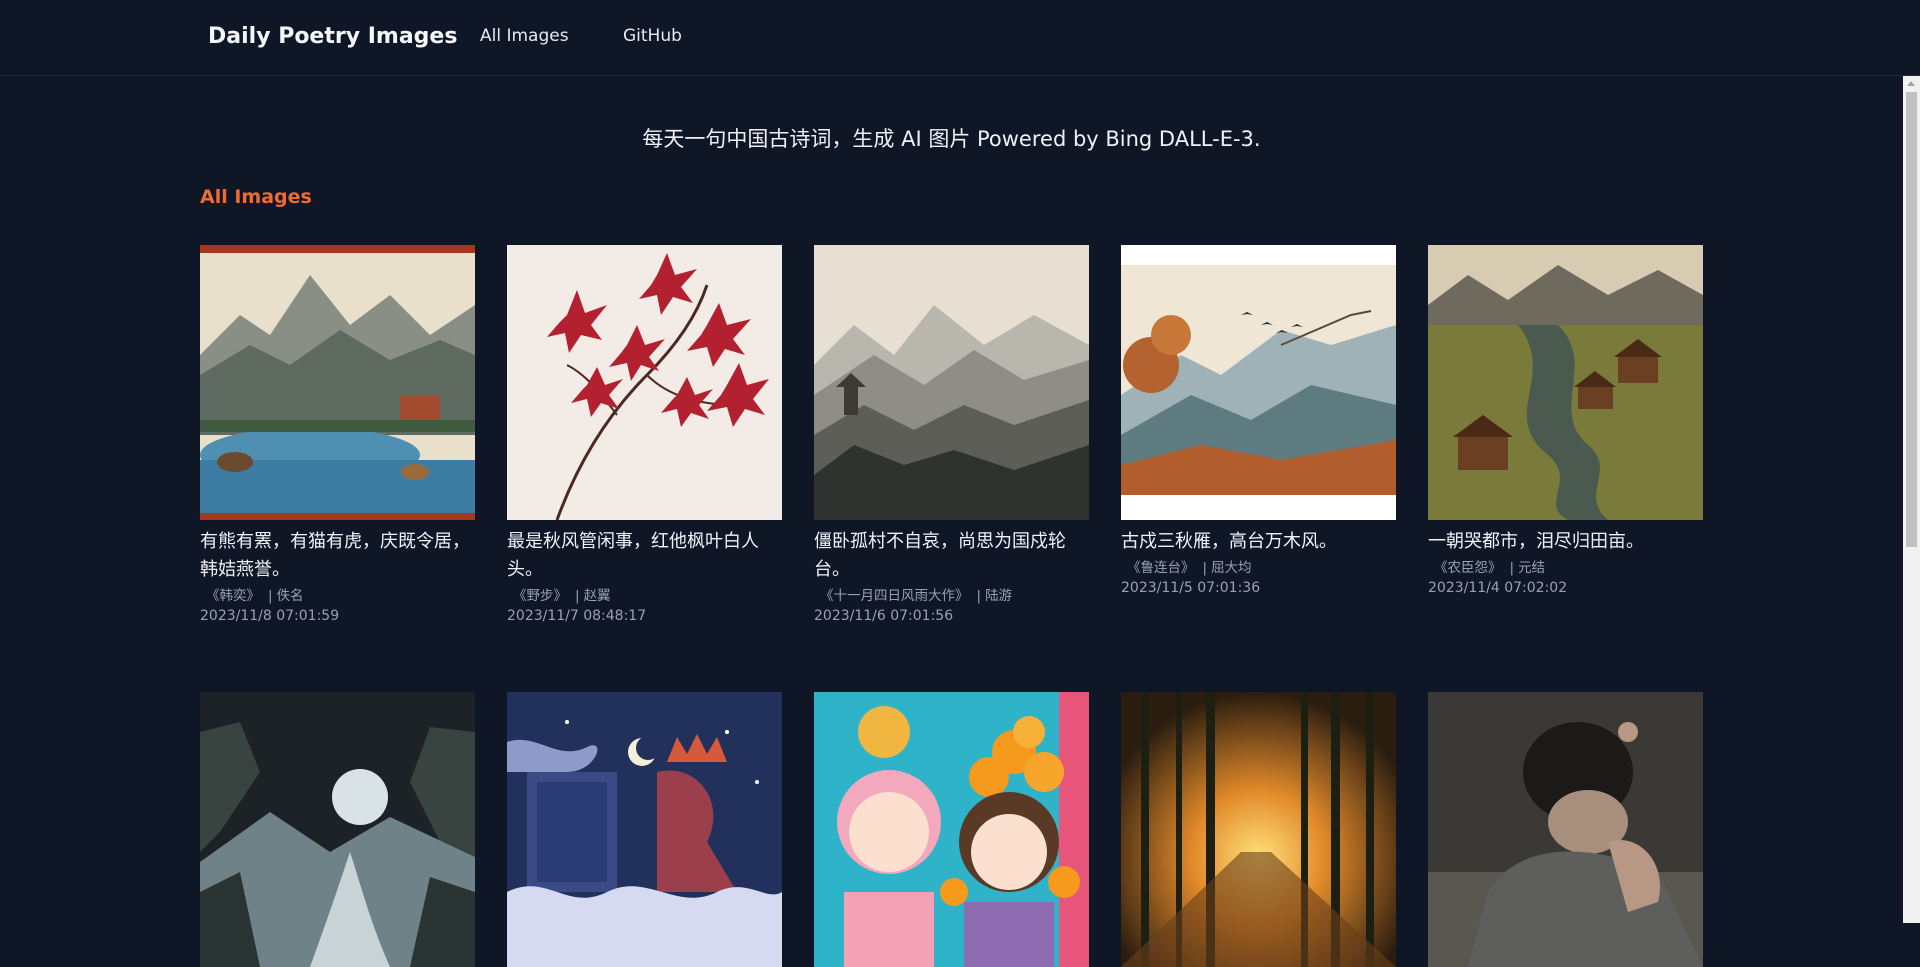 This screenshot has height=967, width=1920. What do you see at coordinates (652, 36) in the screenshot?
I see `nav-link-github: GitHub` at bounding box center [652, 36].